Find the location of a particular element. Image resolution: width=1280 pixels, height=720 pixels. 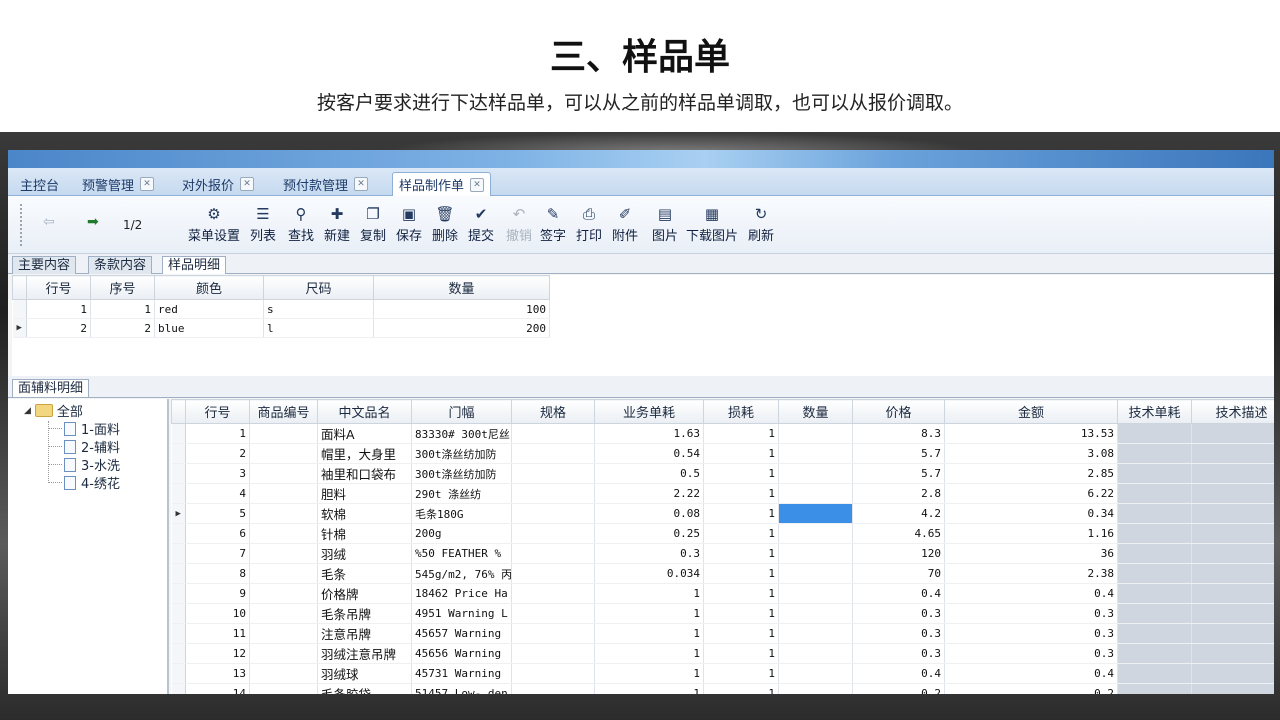

table-cell: 45731 Warning is located at coordinates (461, 673).